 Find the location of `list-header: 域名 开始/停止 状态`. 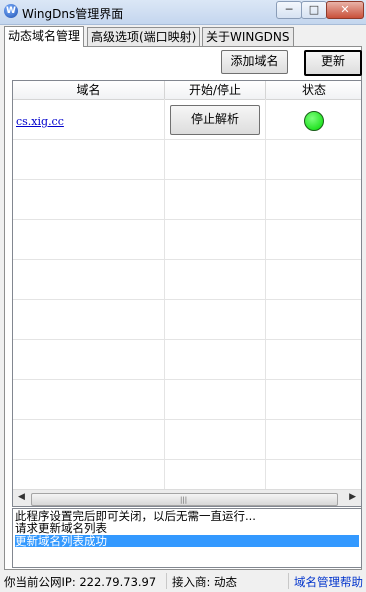

list-header: 域名 开始/停止 状态 is located at coordinates (187, 90).